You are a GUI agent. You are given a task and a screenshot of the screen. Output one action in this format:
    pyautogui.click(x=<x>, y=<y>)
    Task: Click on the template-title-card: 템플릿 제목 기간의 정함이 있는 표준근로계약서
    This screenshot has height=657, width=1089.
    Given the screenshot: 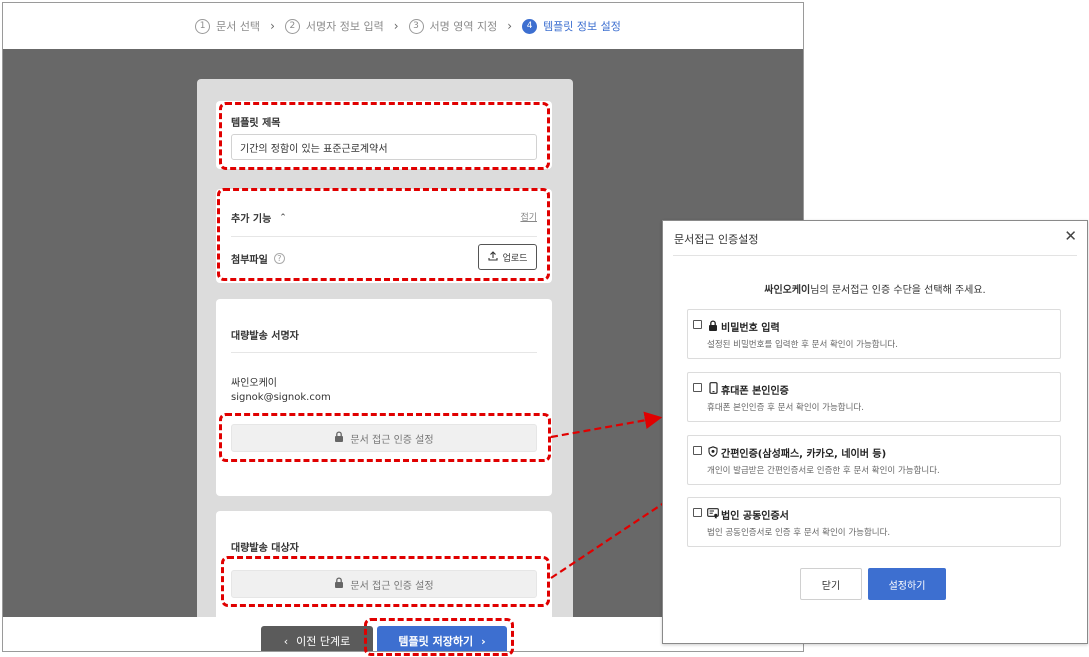 What is the action you would take?
    pyautogui.click(x=384, y=135)
    